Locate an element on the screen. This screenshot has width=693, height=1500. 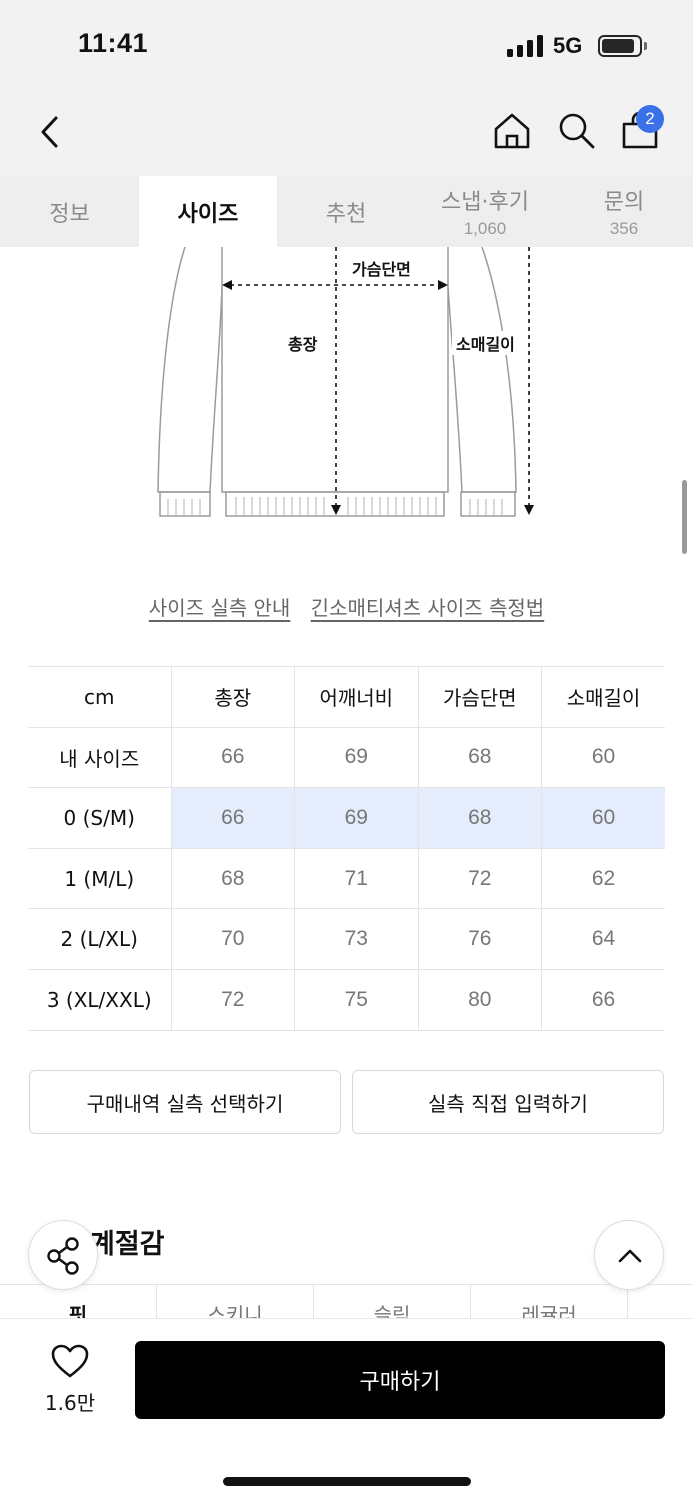
like-count: 1.6만 is located at coordinates (70, 1403).